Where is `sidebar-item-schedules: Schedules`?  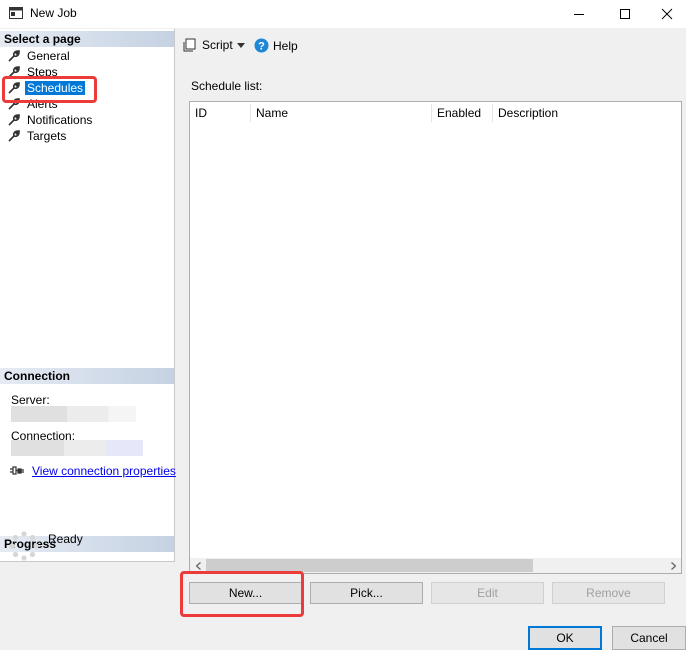
sidebar-item-schedules: Schedules is located at coordinates (47, 88).